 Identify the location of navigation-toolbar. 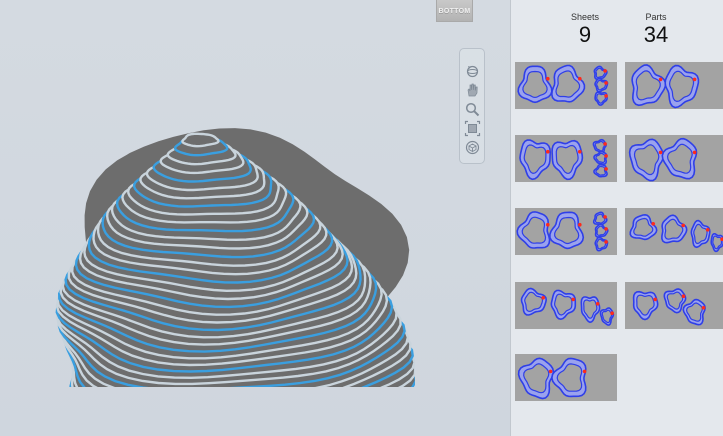
(472, 106).